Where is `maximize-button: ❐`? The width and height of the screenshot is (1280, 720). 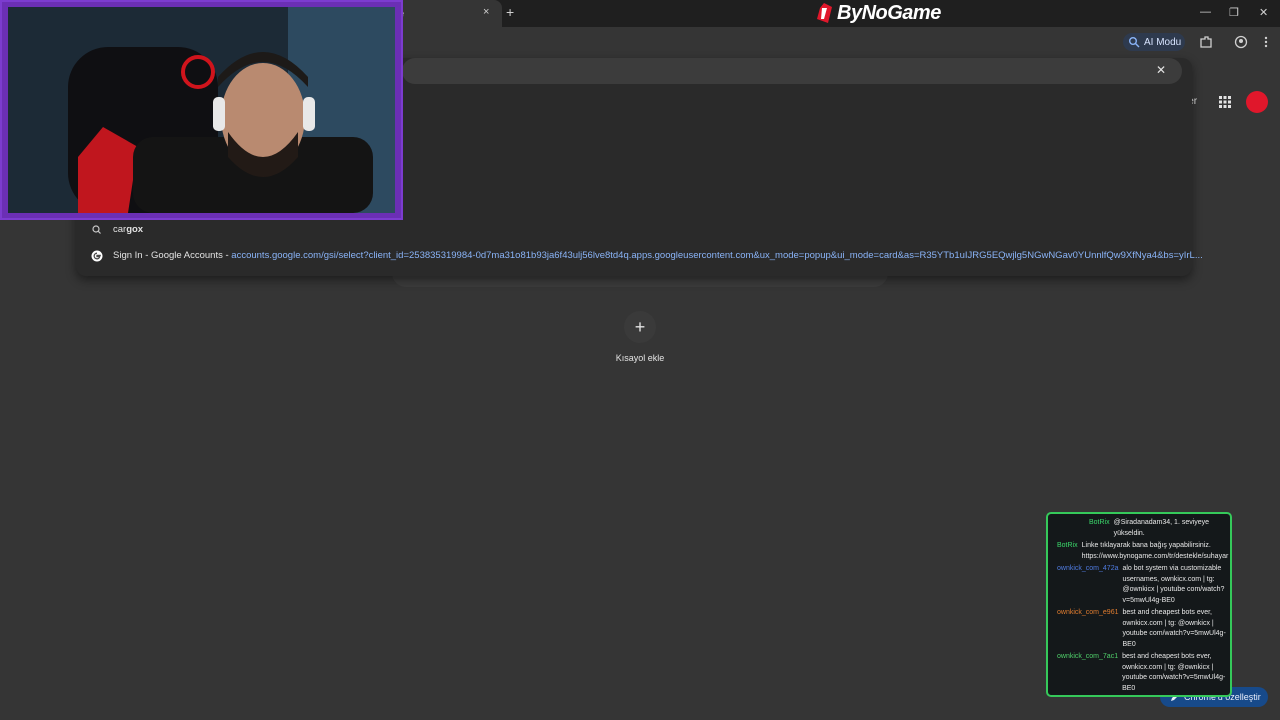 maximize-button: ❐ is located at coordinates (1234, 12).